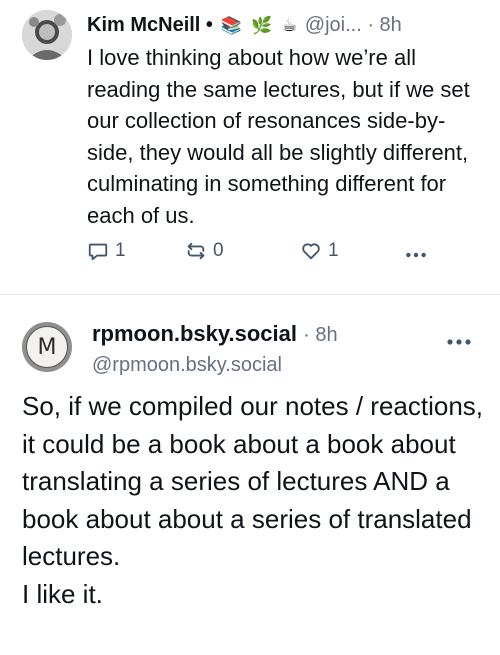 This screenshot has width=500, height=655. What do you see at coordinates (196, 251) in the screenshot?
I see `repost-icon` at bounding box center [196, 251].